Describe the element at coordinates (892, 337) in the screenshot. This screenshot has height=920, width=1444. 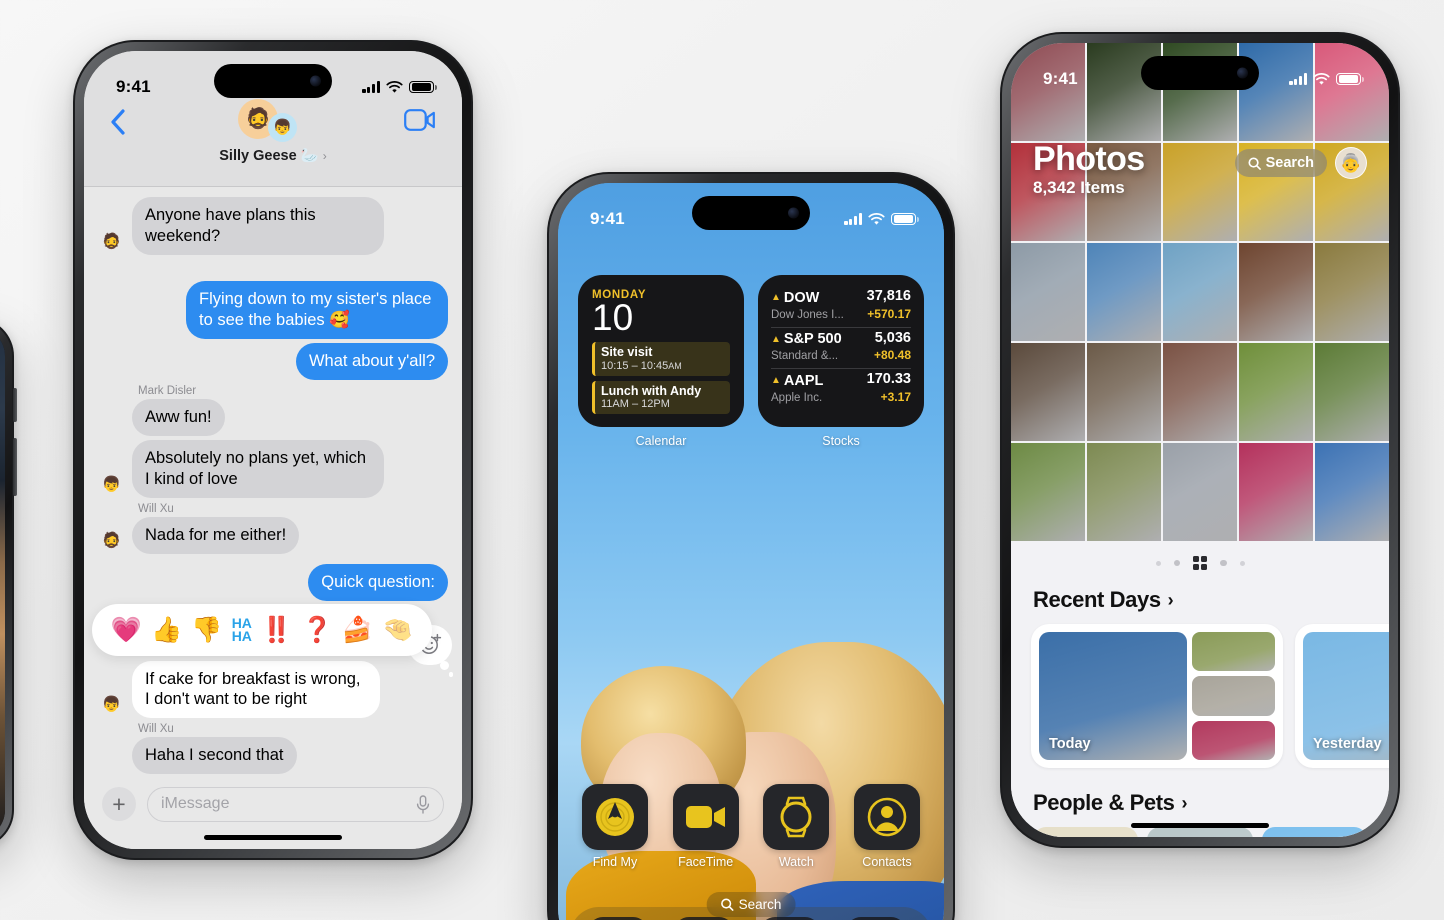
I see `stock-value: 5,036` at that location.